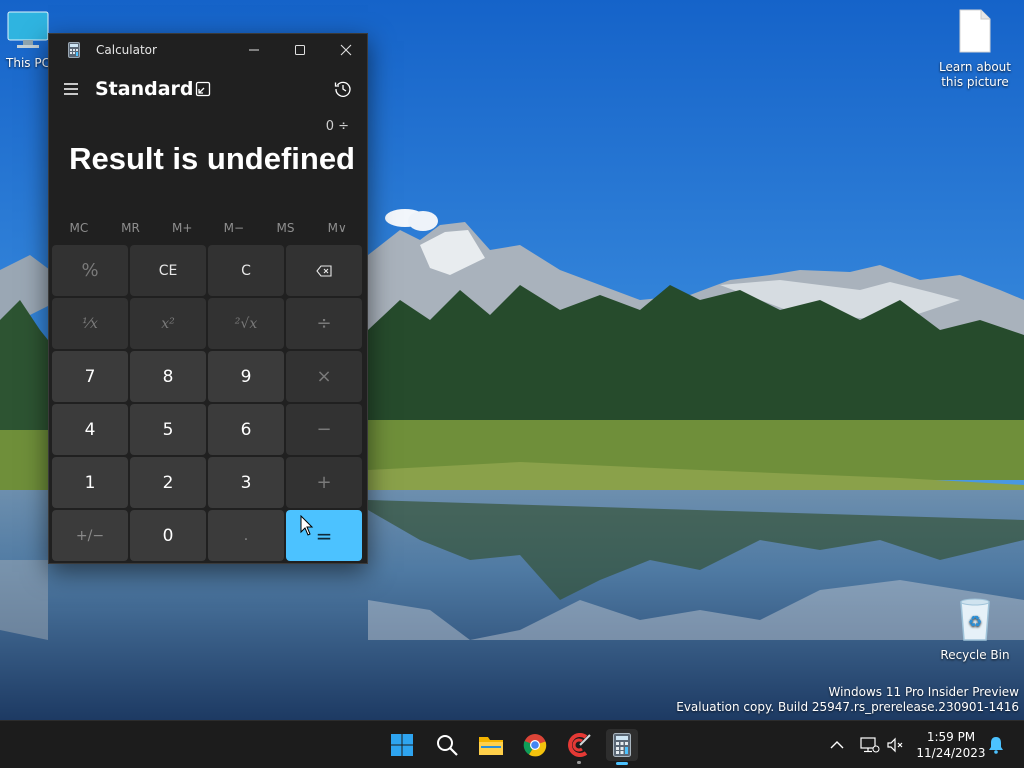 This screenshot has height=769, width=1024. I want to click on digit-1-button: 1, so click(90, 482).